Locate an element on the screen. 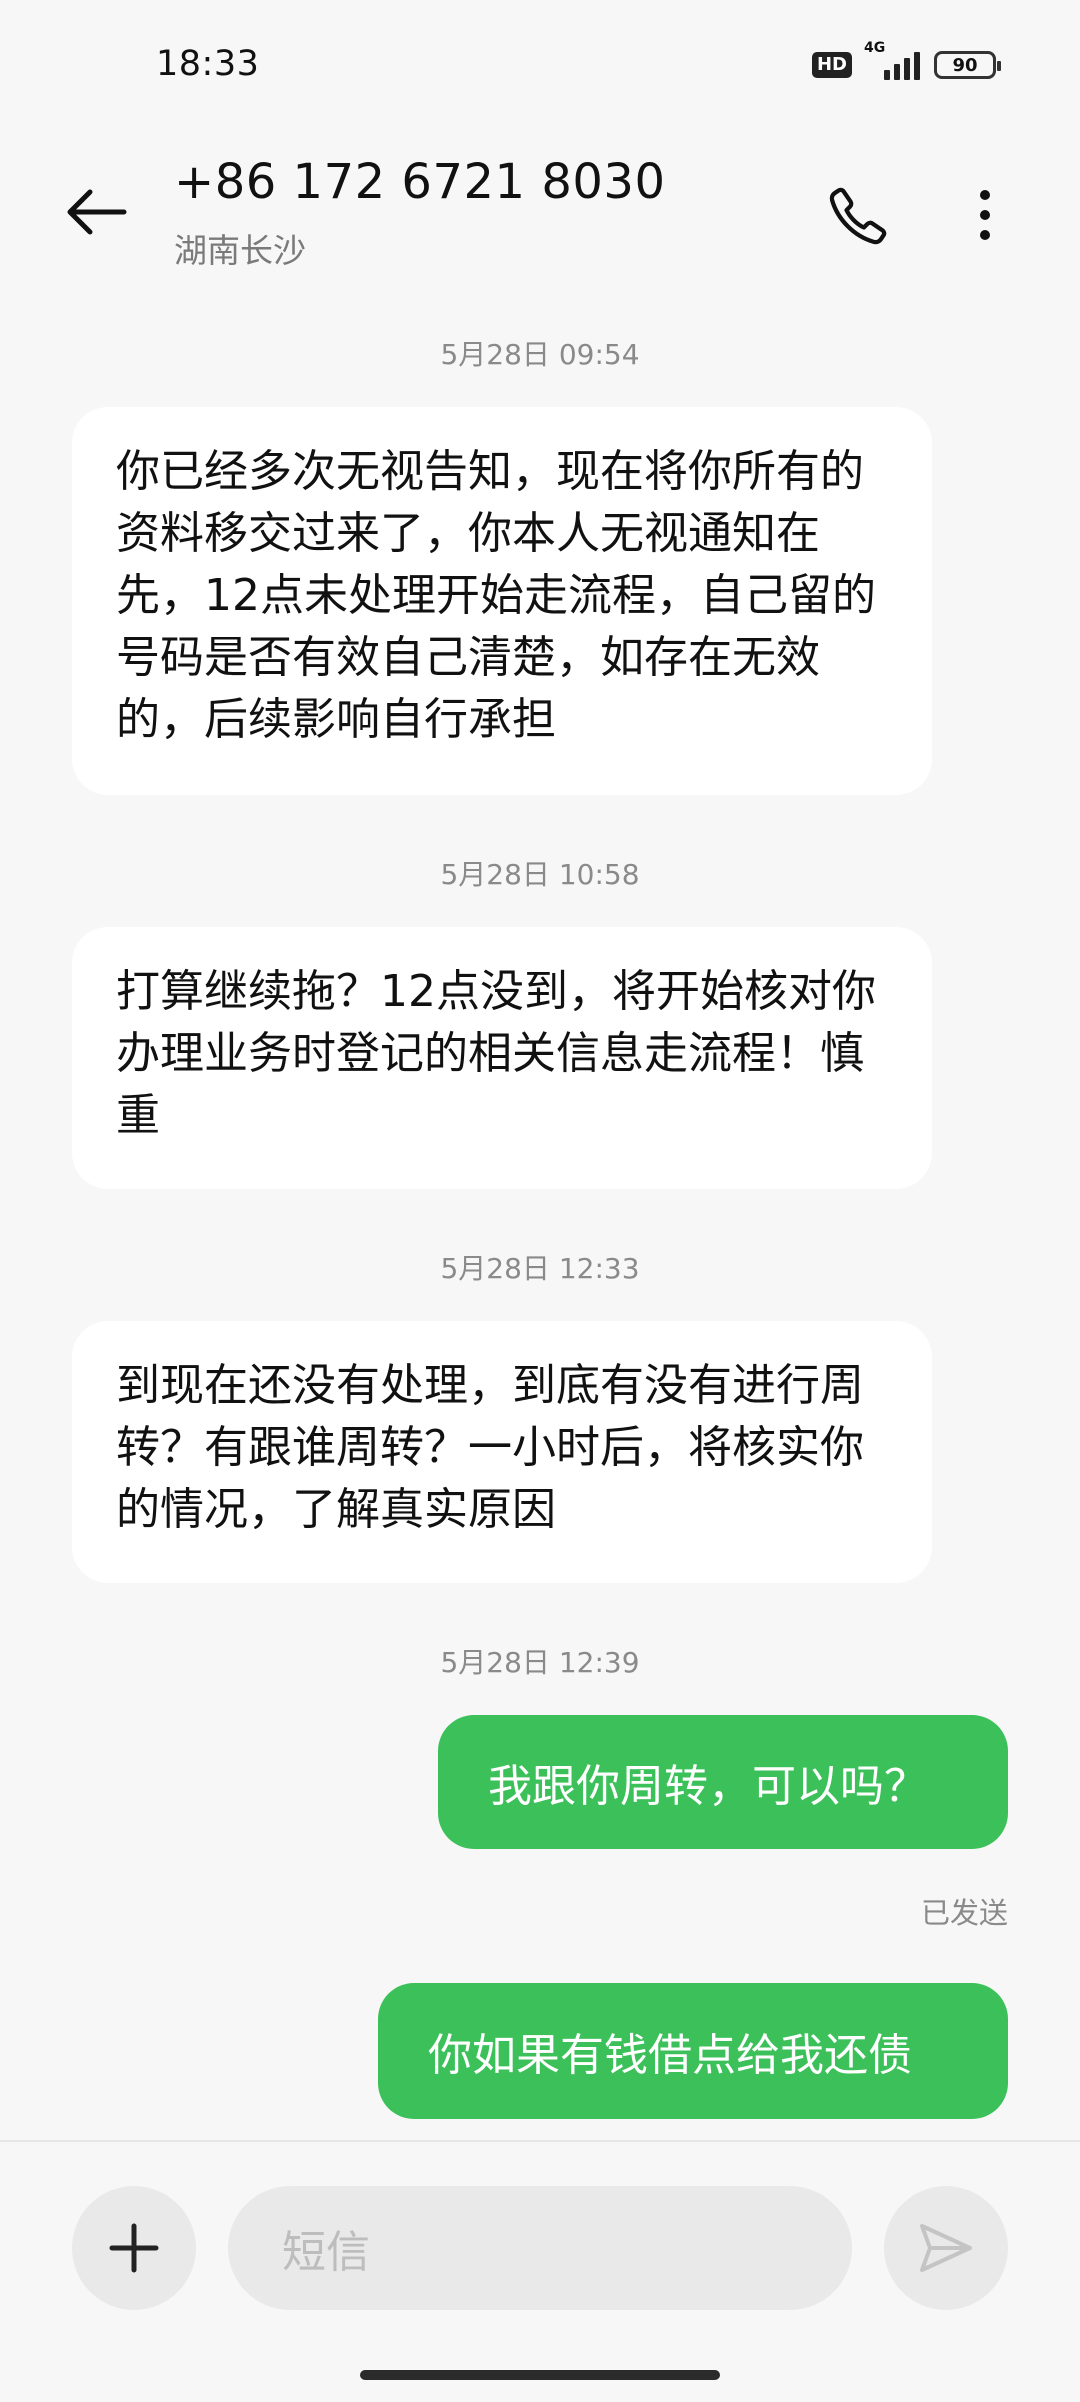 This screenshot has width=1080, height=2402. hd-voice-icon: HD is located at coordinates (831, 65).